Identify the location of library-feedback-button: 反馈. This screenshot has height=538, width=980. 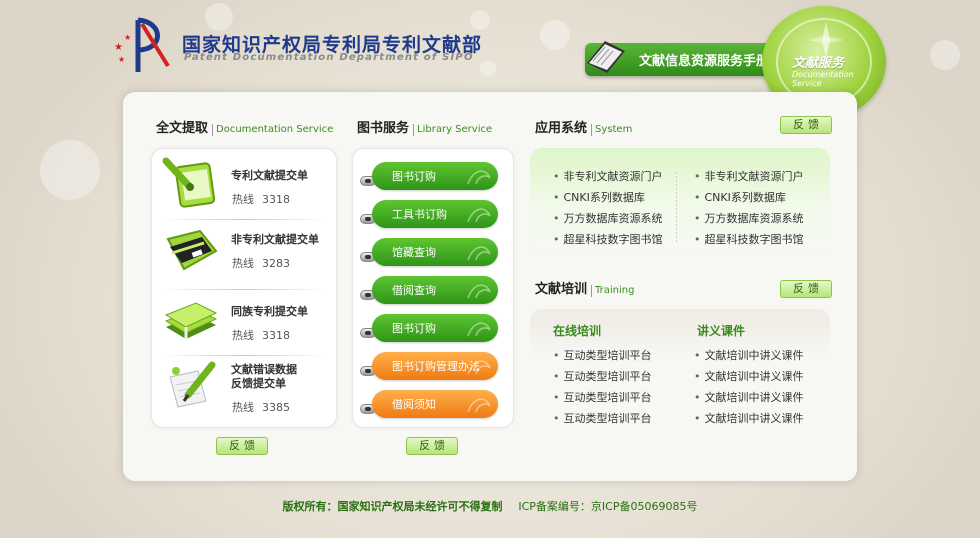
(432, 446).